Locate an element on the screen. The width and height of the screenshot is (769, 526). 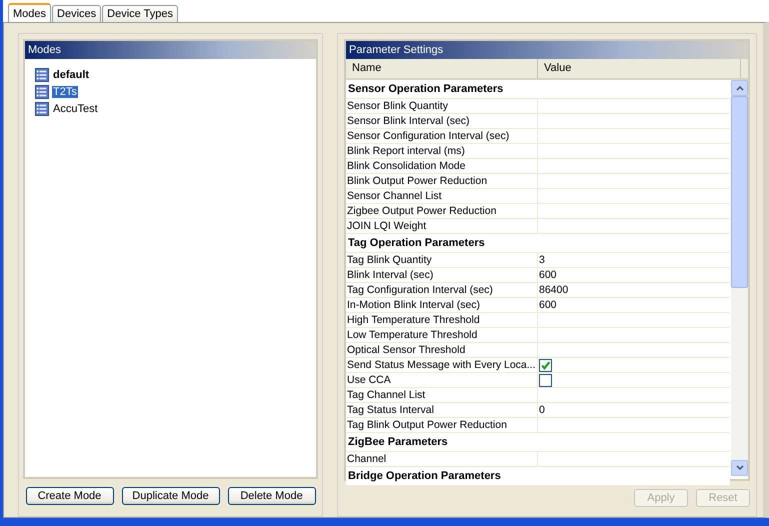
parameter-name: Blink Output Power Reduction is located at coordinates (442, 181).